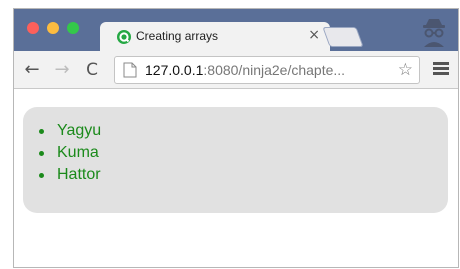  I want to click on url-host: 127.0.0.1, so click(174, 70).